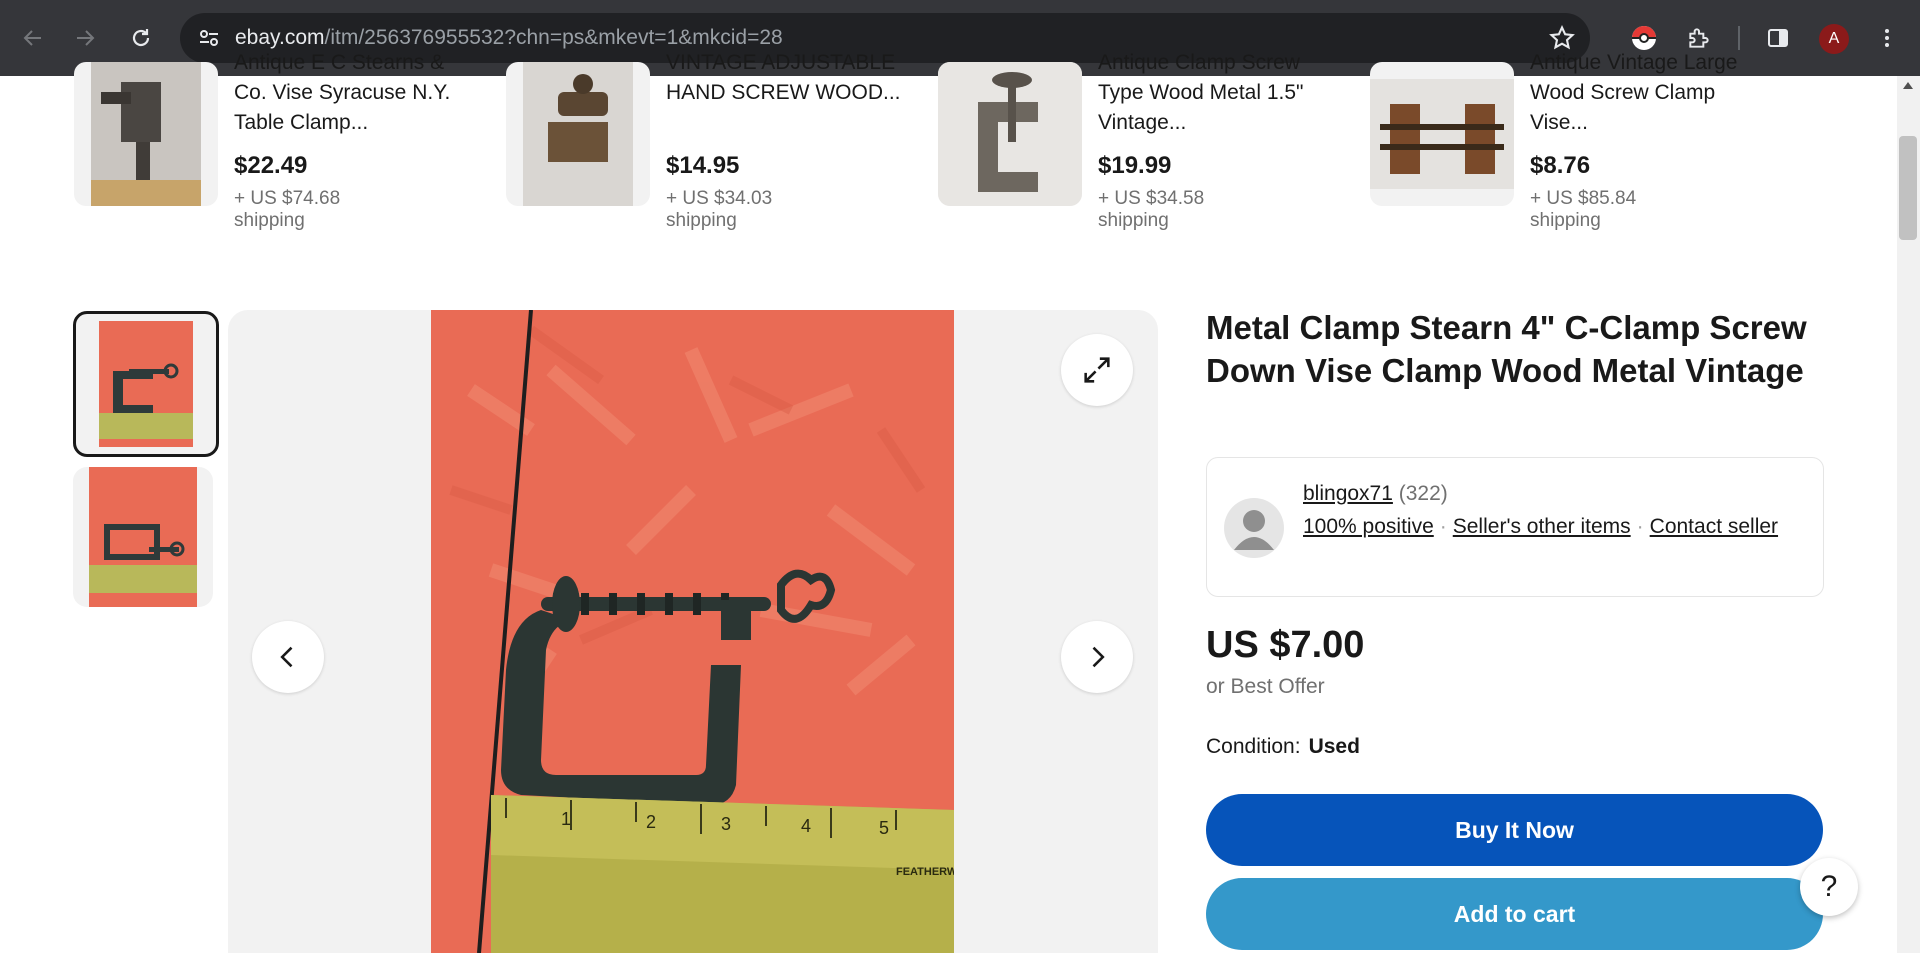 The height and width of the screenshot is (953, 1920). Describe the element at coordinates (719, 209) in the screenshot. I see `related-item-shipping: + US $34.03 shipping` at that location.